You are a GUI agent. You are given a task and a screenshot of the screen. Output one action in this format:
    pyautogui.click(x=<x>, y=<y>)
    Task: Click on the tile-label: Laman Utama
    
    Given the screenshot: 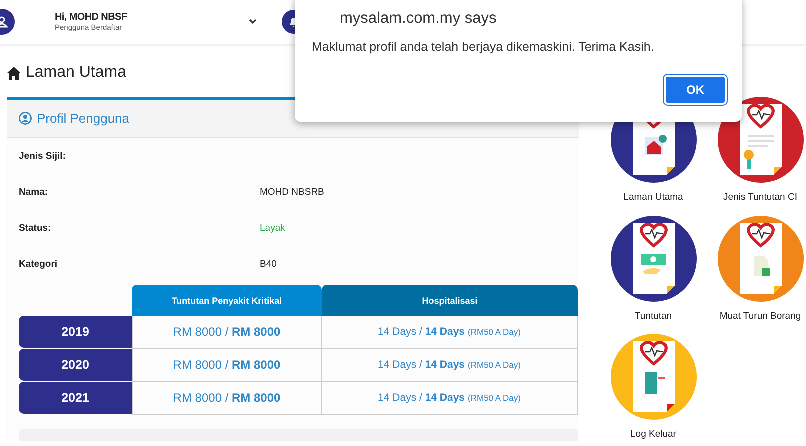 What is the action you would take?
    pyautogui.click(x=654, y=197)
    